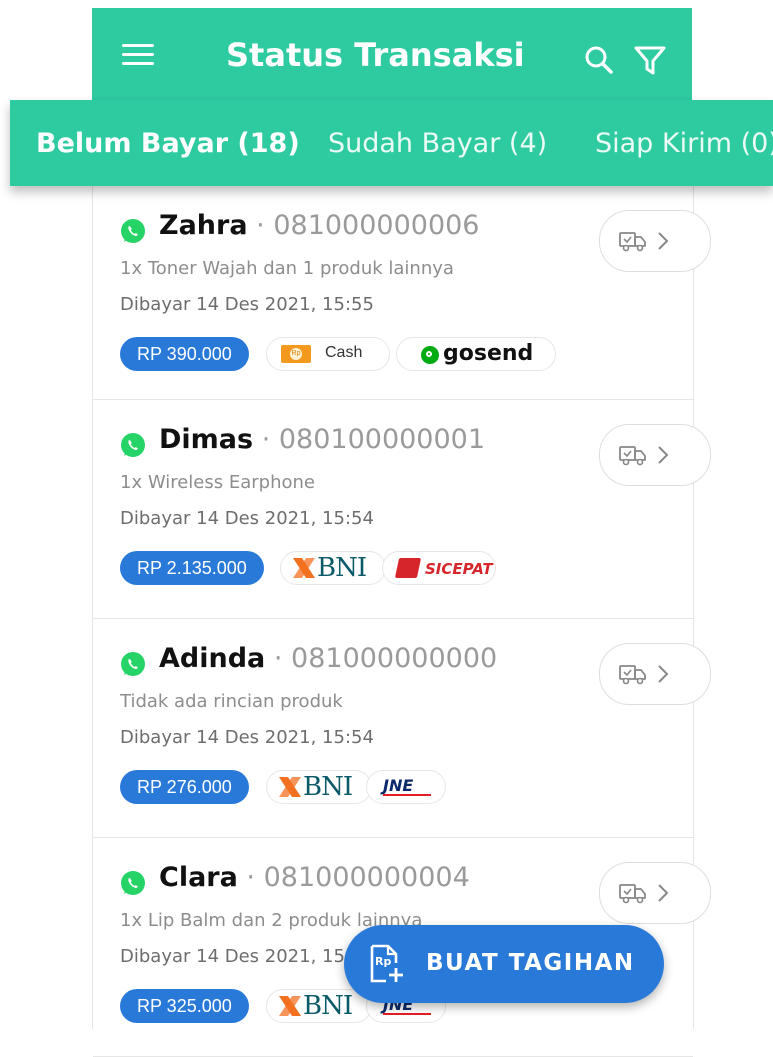 The image size is (773, 1057). Describe the element at coordinates (287, 268) in the screenshot. I see `product-summary: 1x Toner Wajah dan 1 produk lainnya` at that location.